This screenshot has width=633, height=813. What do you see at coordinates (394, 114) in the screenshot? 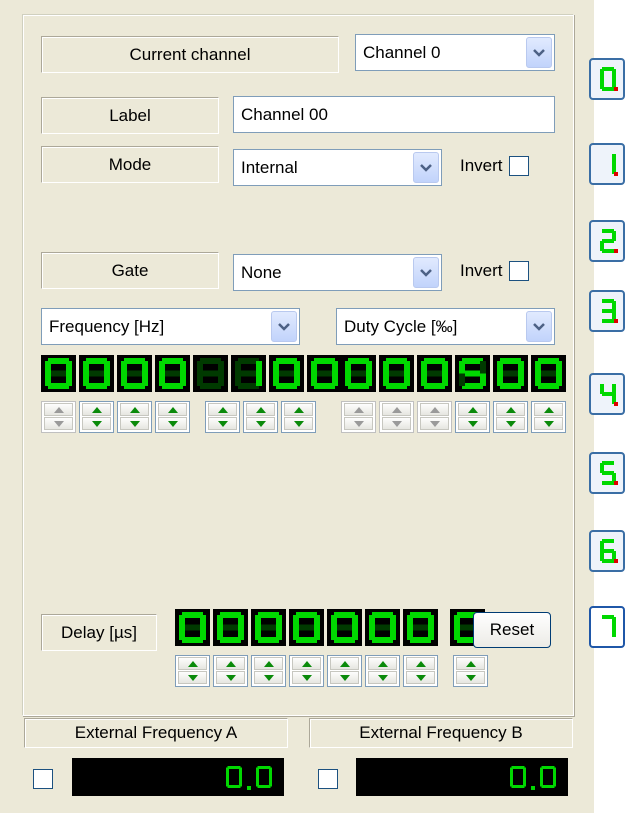
I see `label-input: Channel 00` at bounding box center [394, 114].